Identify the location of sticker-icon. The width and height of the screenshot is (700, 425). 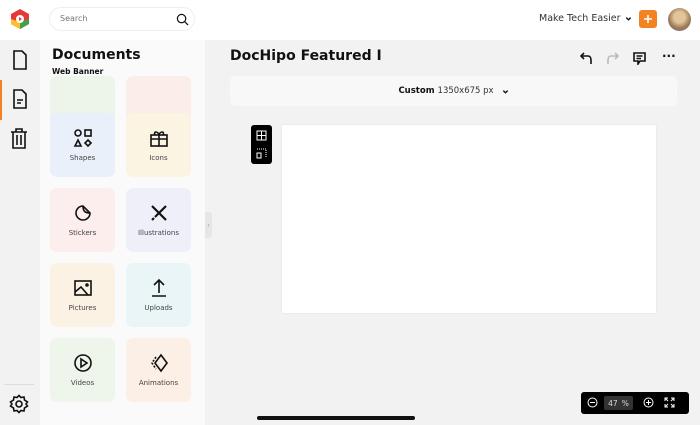
(82, 213).